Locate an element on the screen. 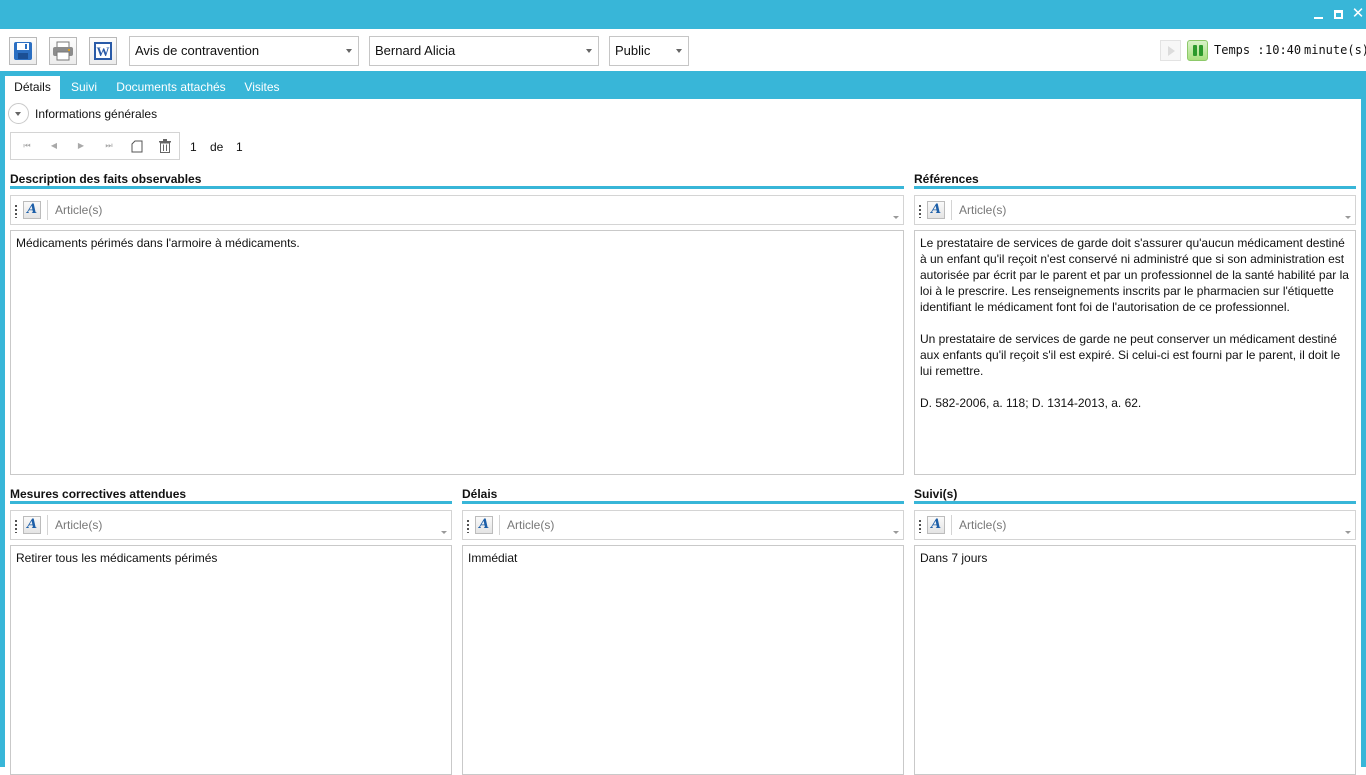  followups-title: Suivi(s) is located at coordinates (936, 494).